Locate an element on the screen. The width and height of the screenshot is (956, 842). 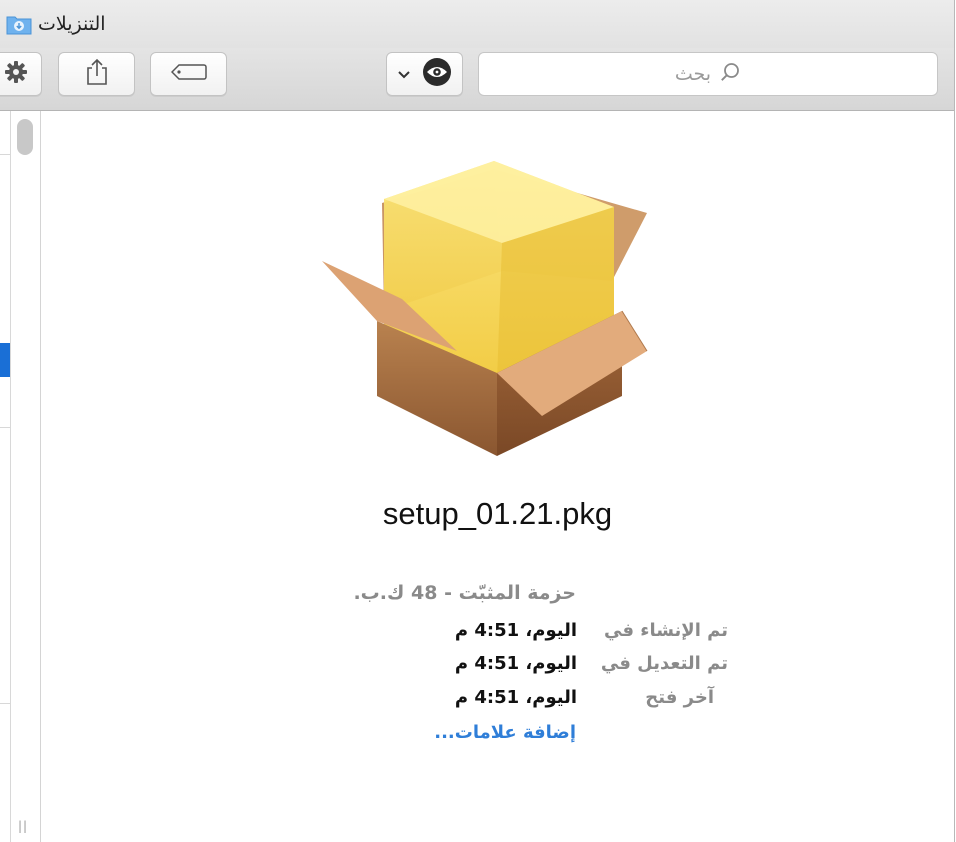
downloads-folder-icon is located at coordinates (19, 24).